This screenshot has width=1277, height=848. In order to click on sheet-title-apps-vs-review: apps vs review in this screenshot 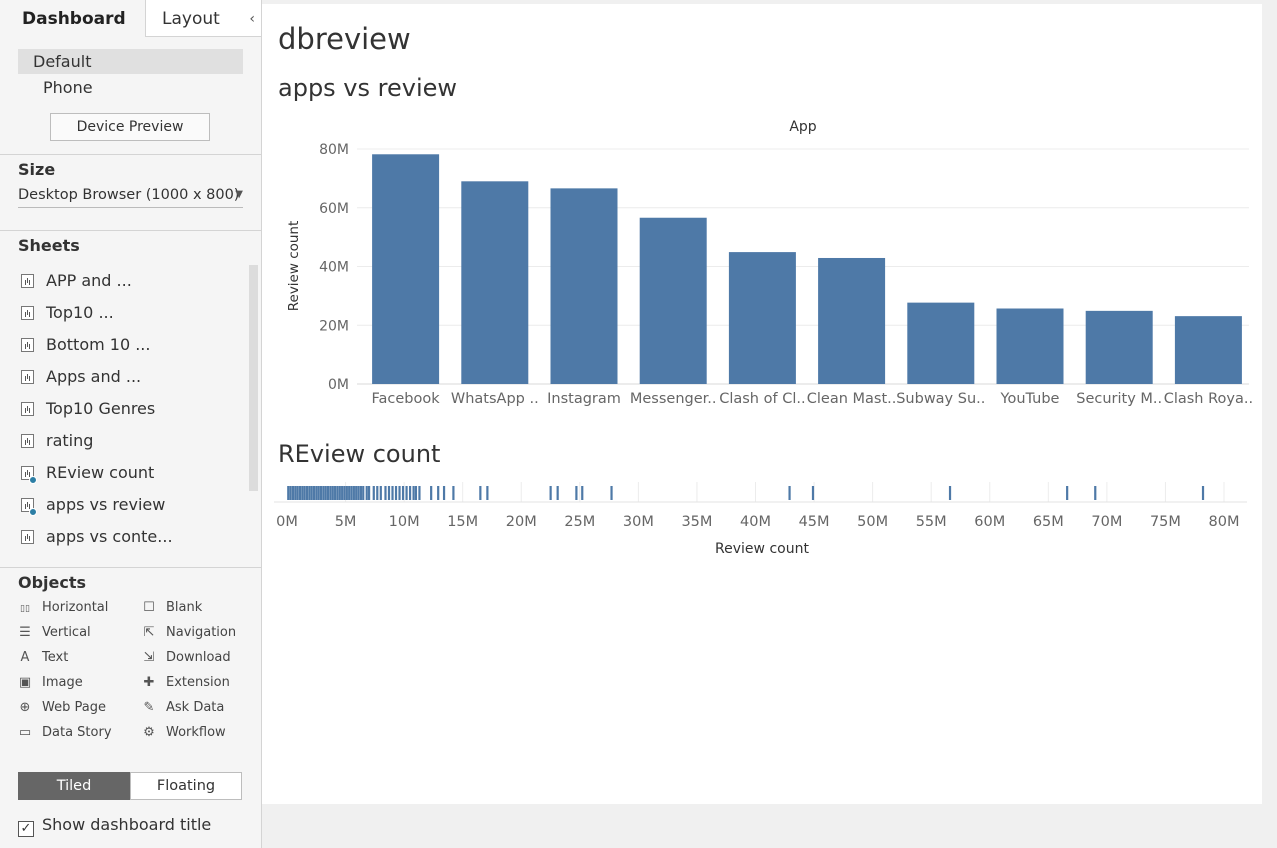, I will do `click(367, 88)`.